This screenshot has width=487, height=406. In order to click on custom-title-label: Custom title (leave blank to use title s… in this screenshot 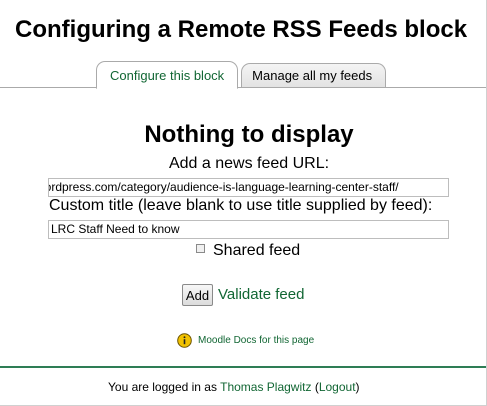, I will do `click(241, 205)`.